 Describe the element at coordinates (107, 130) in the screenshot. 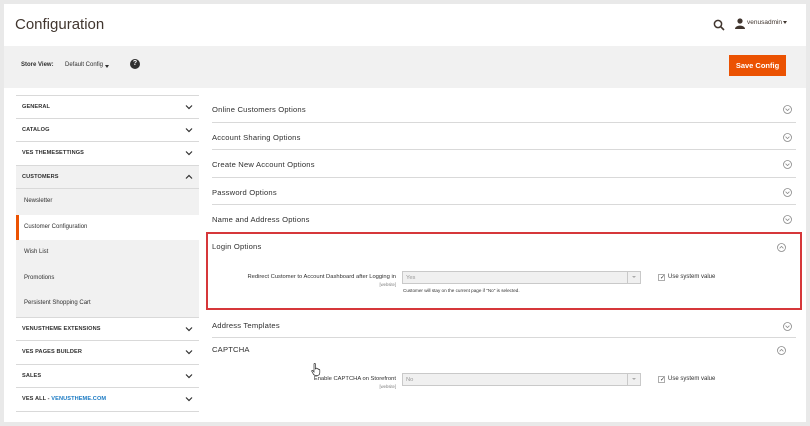

I see `sidebar-tab-catalog: CATALOG` at that location.